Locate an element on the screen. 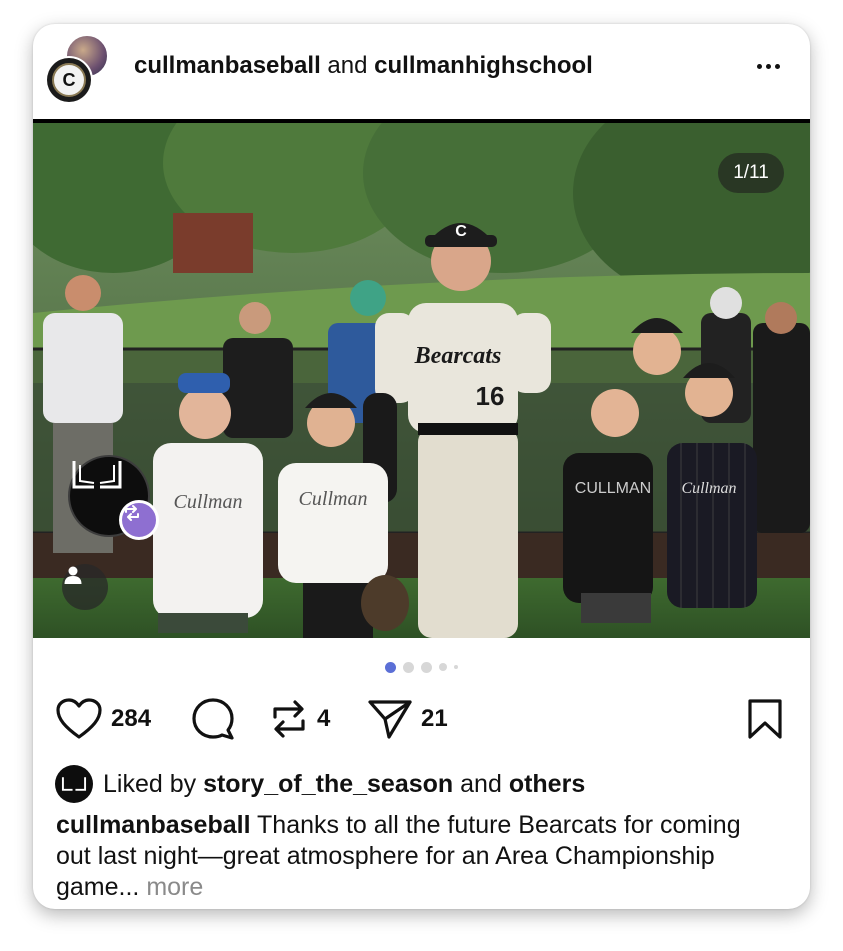 This screenshot has height=951, width=843. author-avatars: C is located at coordinates (80, 69).